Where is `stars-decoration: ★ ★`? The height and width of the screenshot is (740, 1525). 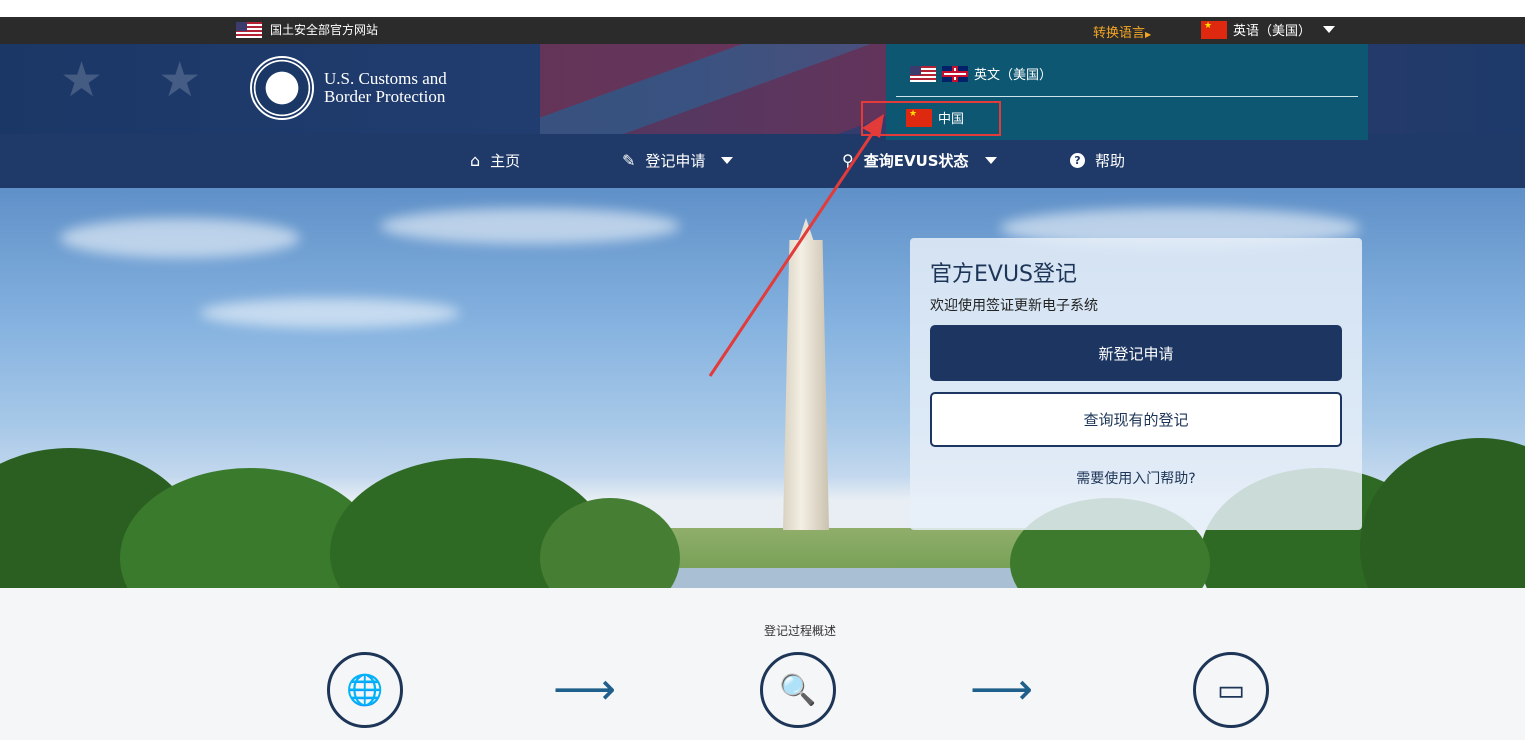 stars-decoration: ★ ★ is located at coordinates (141, 80).